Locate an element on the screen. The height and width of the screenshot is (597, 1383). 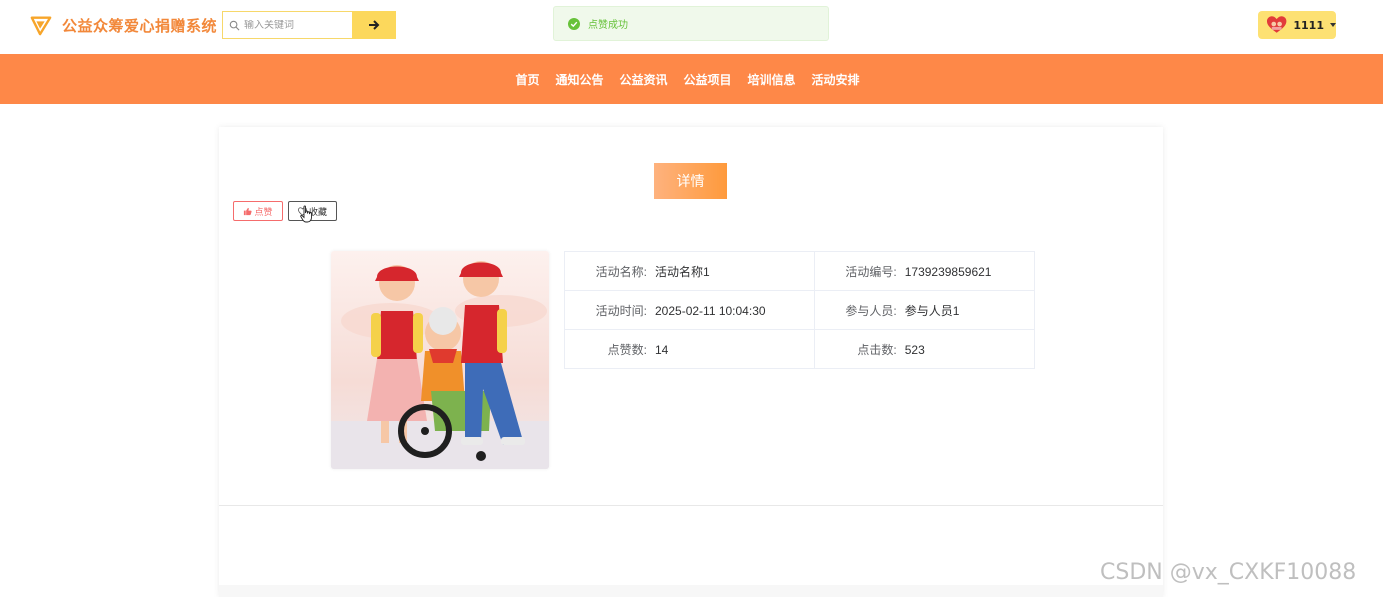
search-input is located at coordinates (294, 25).